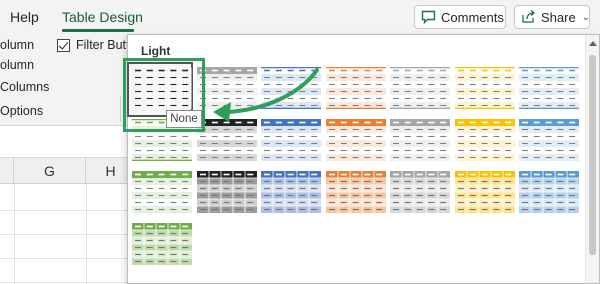 The image size is (600, 284). I want to click on comment-icon, so click(428, 17).